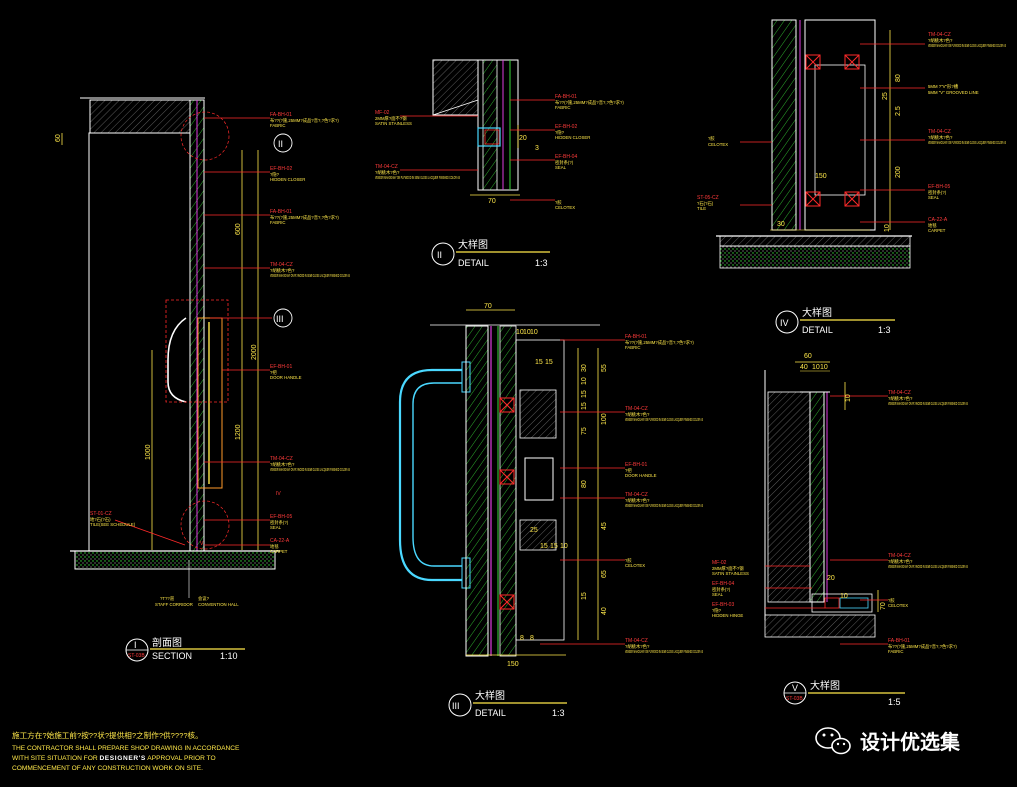 The image size is (1017, 787). I want to click on detail-IV-dim: 200, so click(898, 172).